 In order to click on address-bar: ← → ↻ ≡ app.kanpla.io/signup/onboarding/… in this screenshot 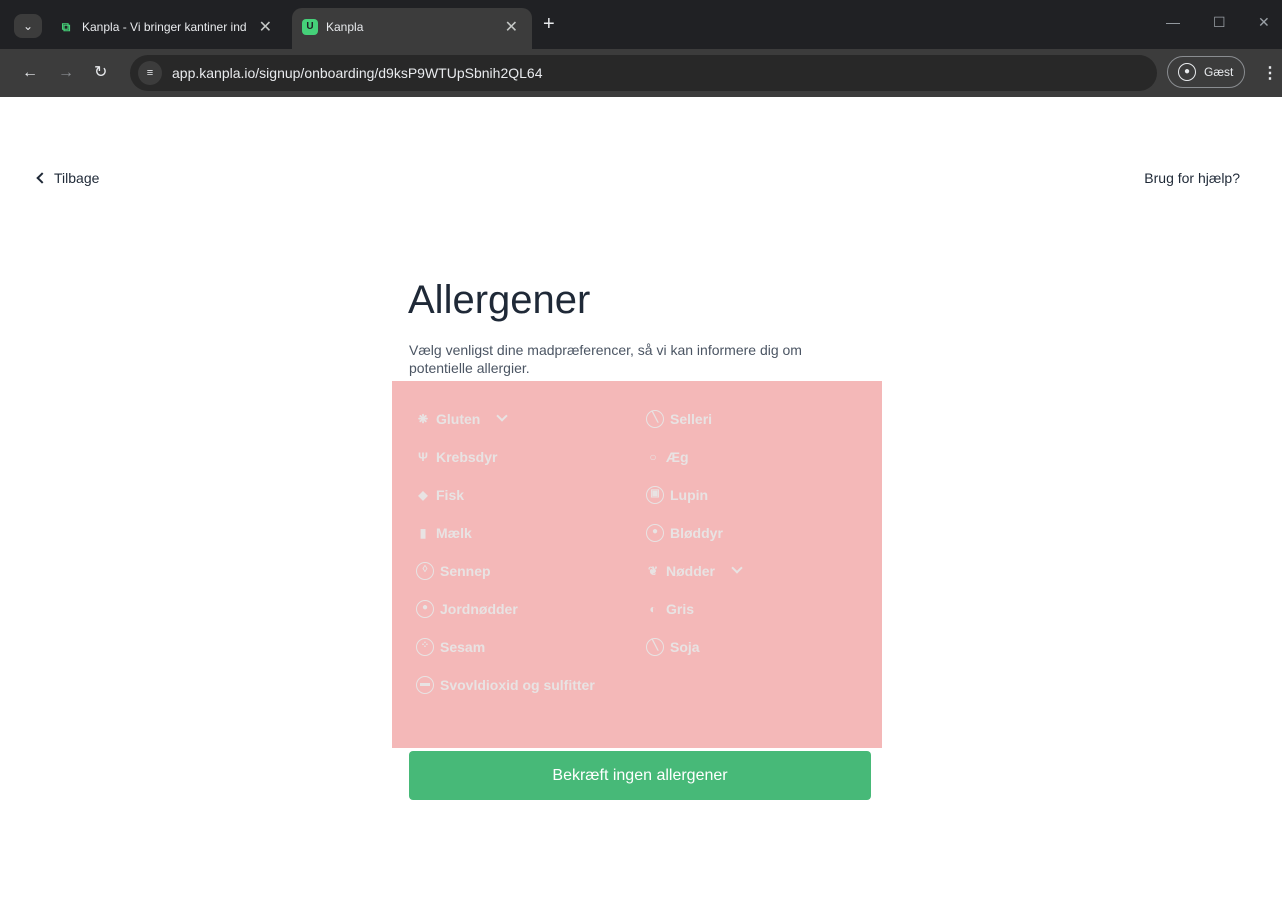, I will do `click(641, 73)`.